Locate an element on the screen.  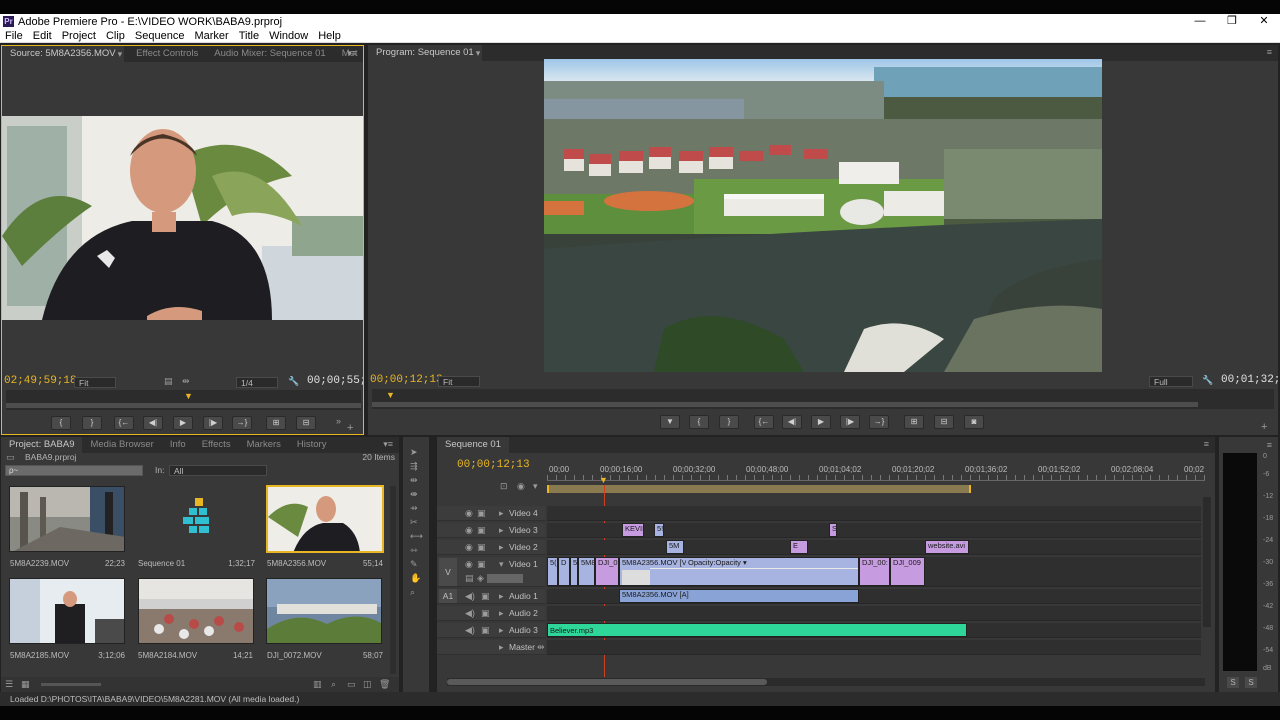
source-current-timecode: 02;49;59;18 is located at coordinates (40, 381).